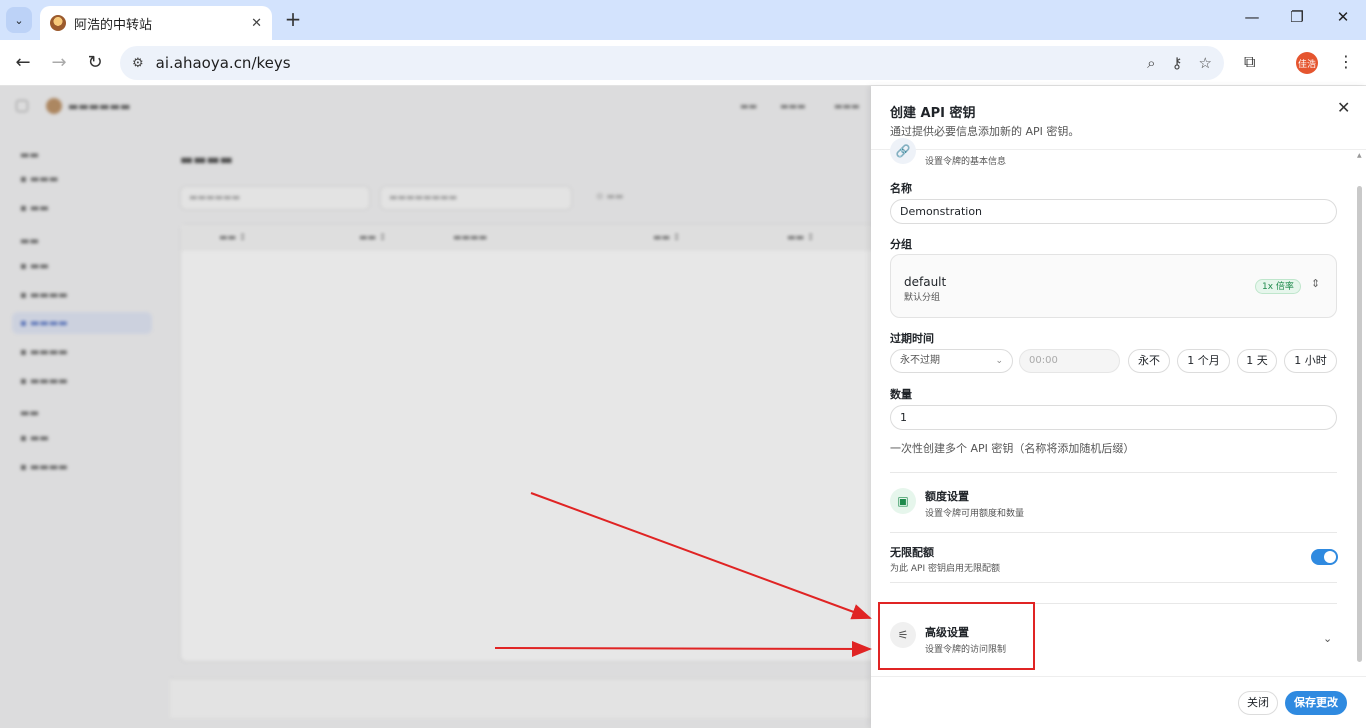 The width and height of the screenshot is (1366, 728). Describe the element at coordinates (1151, 63) in the screenshot. I see `zoom-icon: ⌕` at that location.